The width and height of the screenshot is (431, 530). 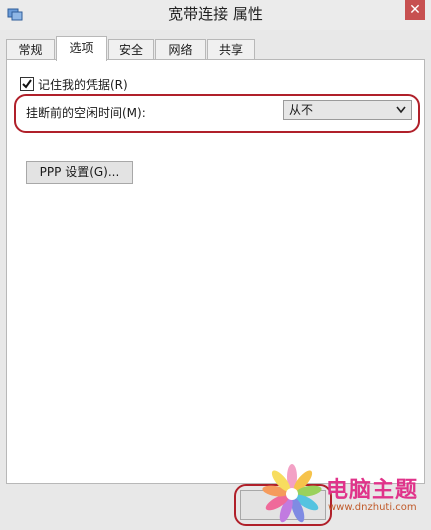 I want to click on checkmark-icon, so click(x=27, y=84).